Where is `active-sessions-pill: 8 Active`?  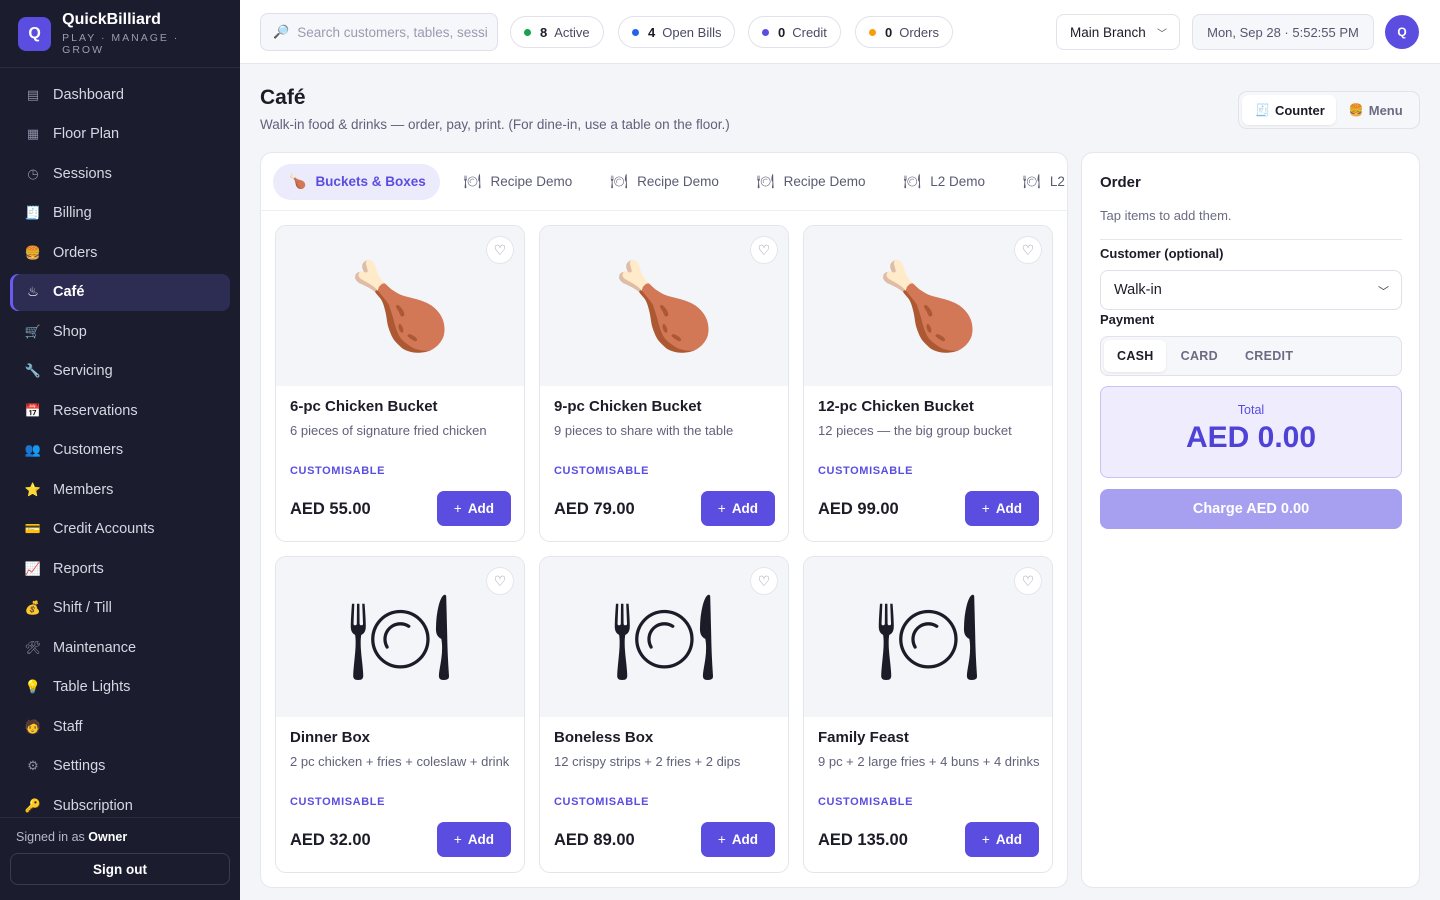 active-sessions-pill: 8 Active is located at coordinates (557, 32).